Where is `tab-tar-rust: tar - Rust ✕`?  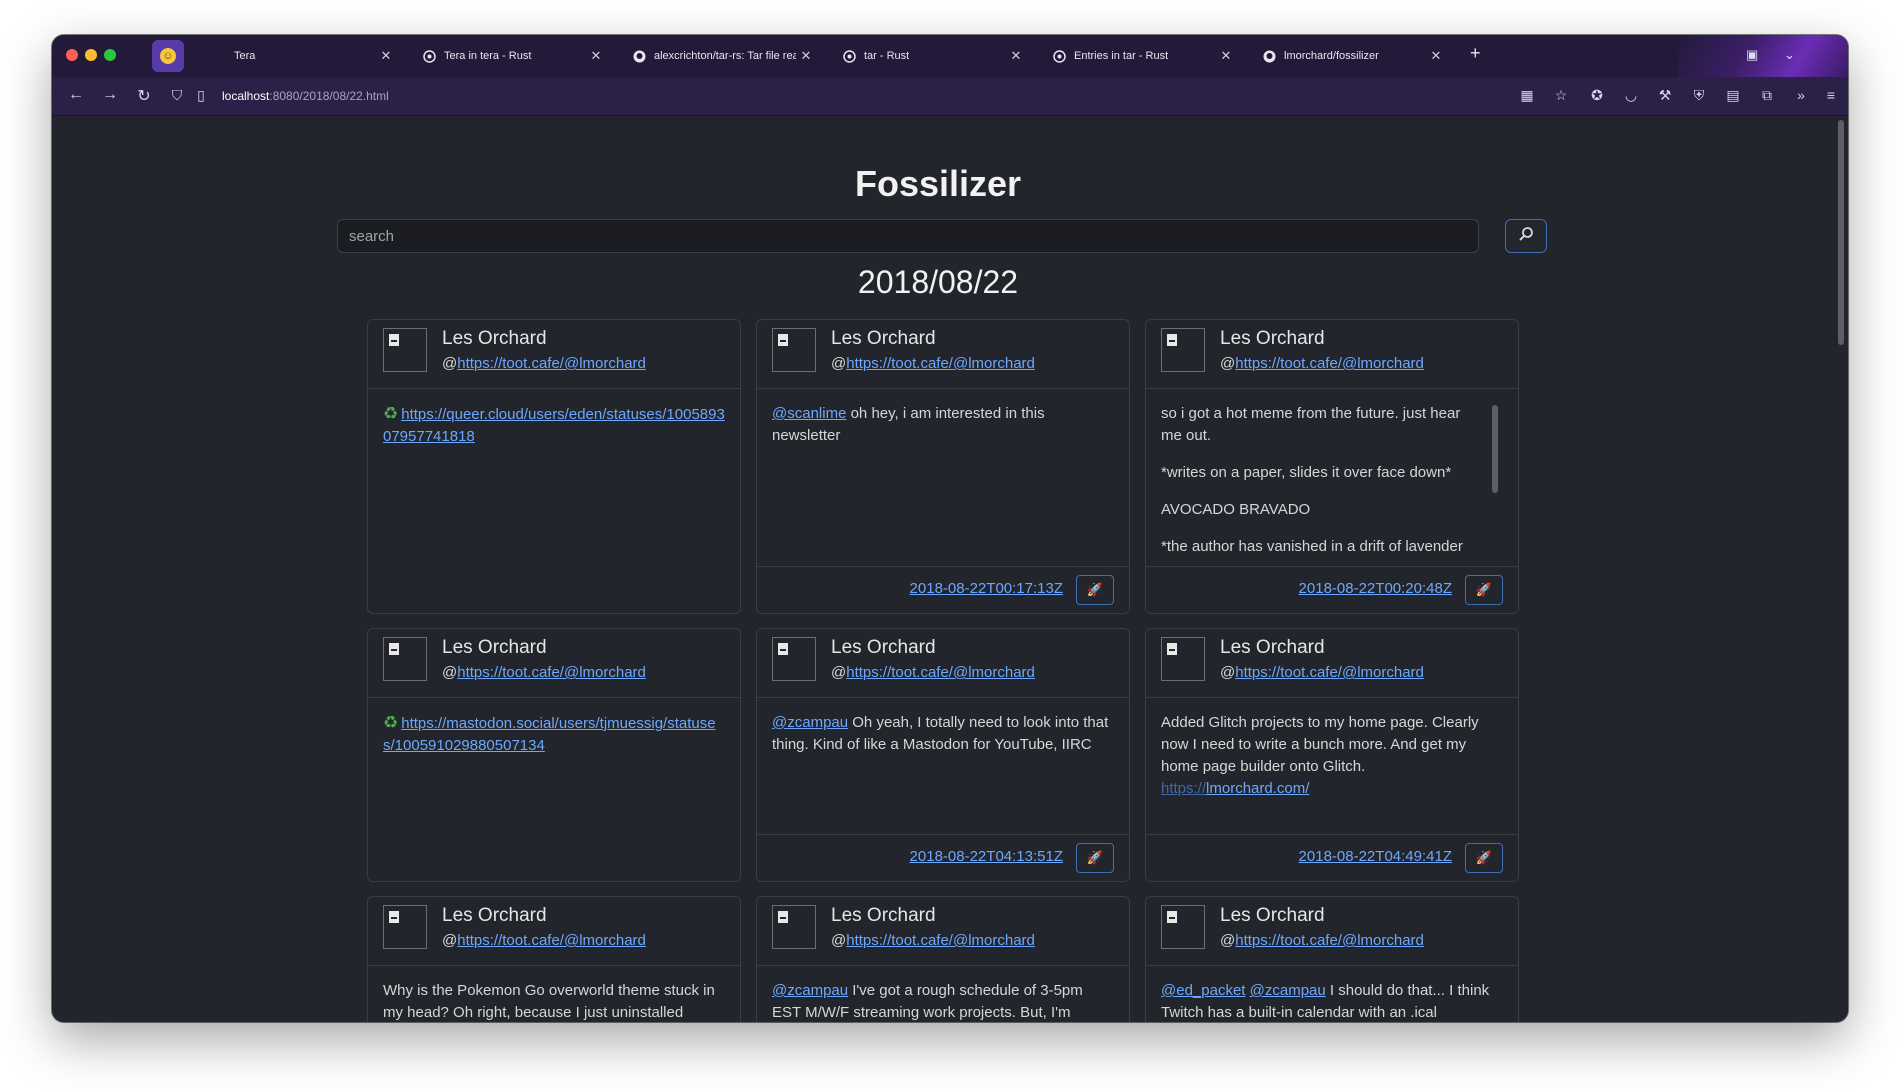 tab-tar-rust: tar - Rust ✕ is located at coordinates (932, 56).